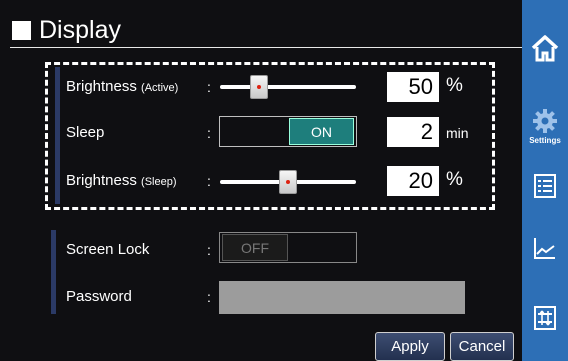  I want to click on brightness-sleep-label: Brightness (Sleep), so click(121, 180).